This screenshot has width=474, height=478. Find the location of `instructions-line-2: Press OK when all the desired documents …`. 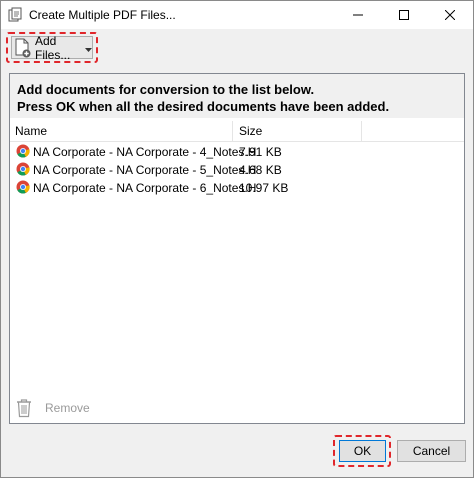

instructions-line-2: Press OK when all the desired documents … is located at coordinates (203, 106).